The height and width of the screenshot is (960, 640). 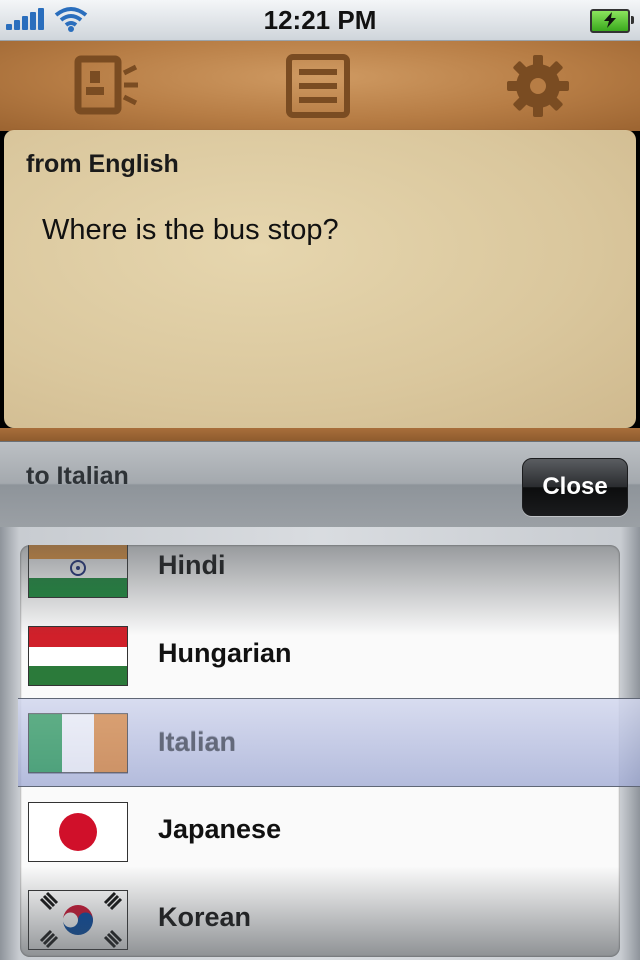 I want to click on language-label: Hungarian, so click(x=225, y=653).